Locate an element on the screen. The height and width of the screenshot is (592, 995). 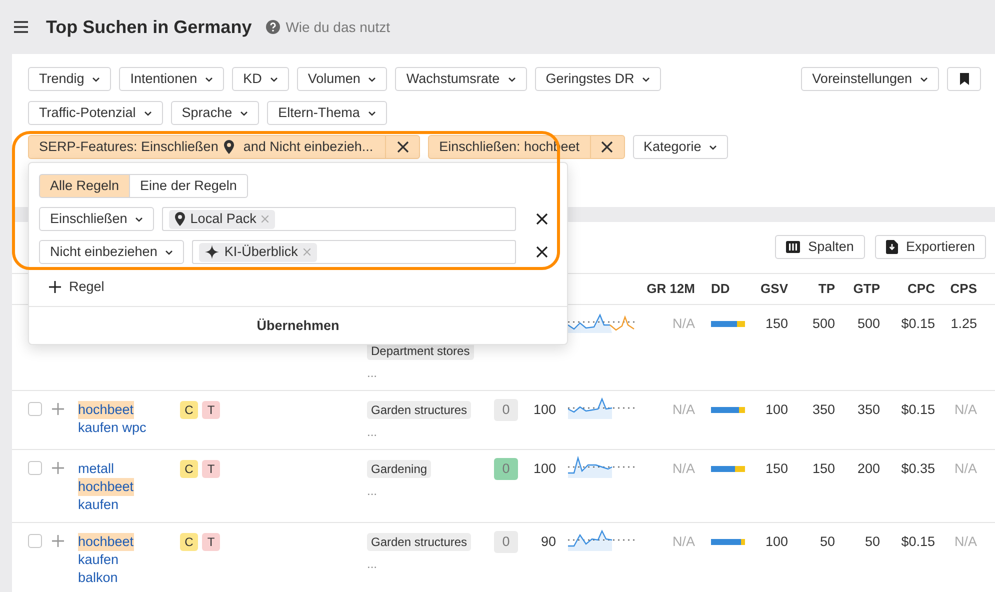
category-tag: Garden structures is located at coordinates (419, 410).